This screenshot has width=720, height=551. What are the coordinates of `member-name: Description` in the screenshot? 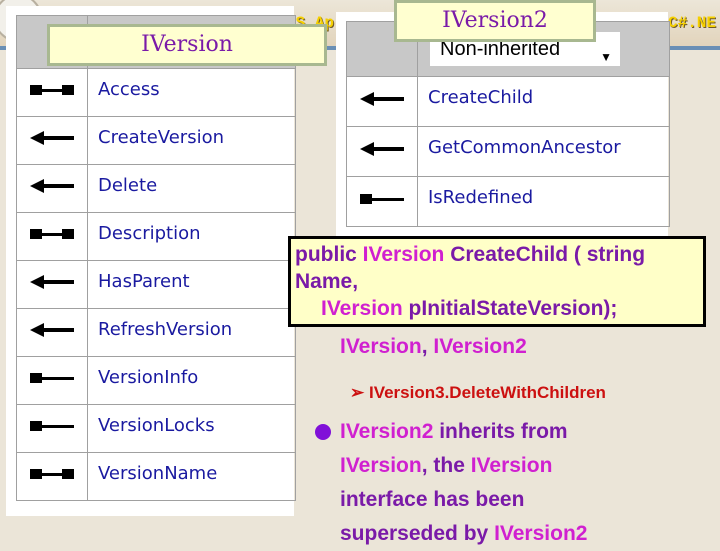 It's located at (191, 236).